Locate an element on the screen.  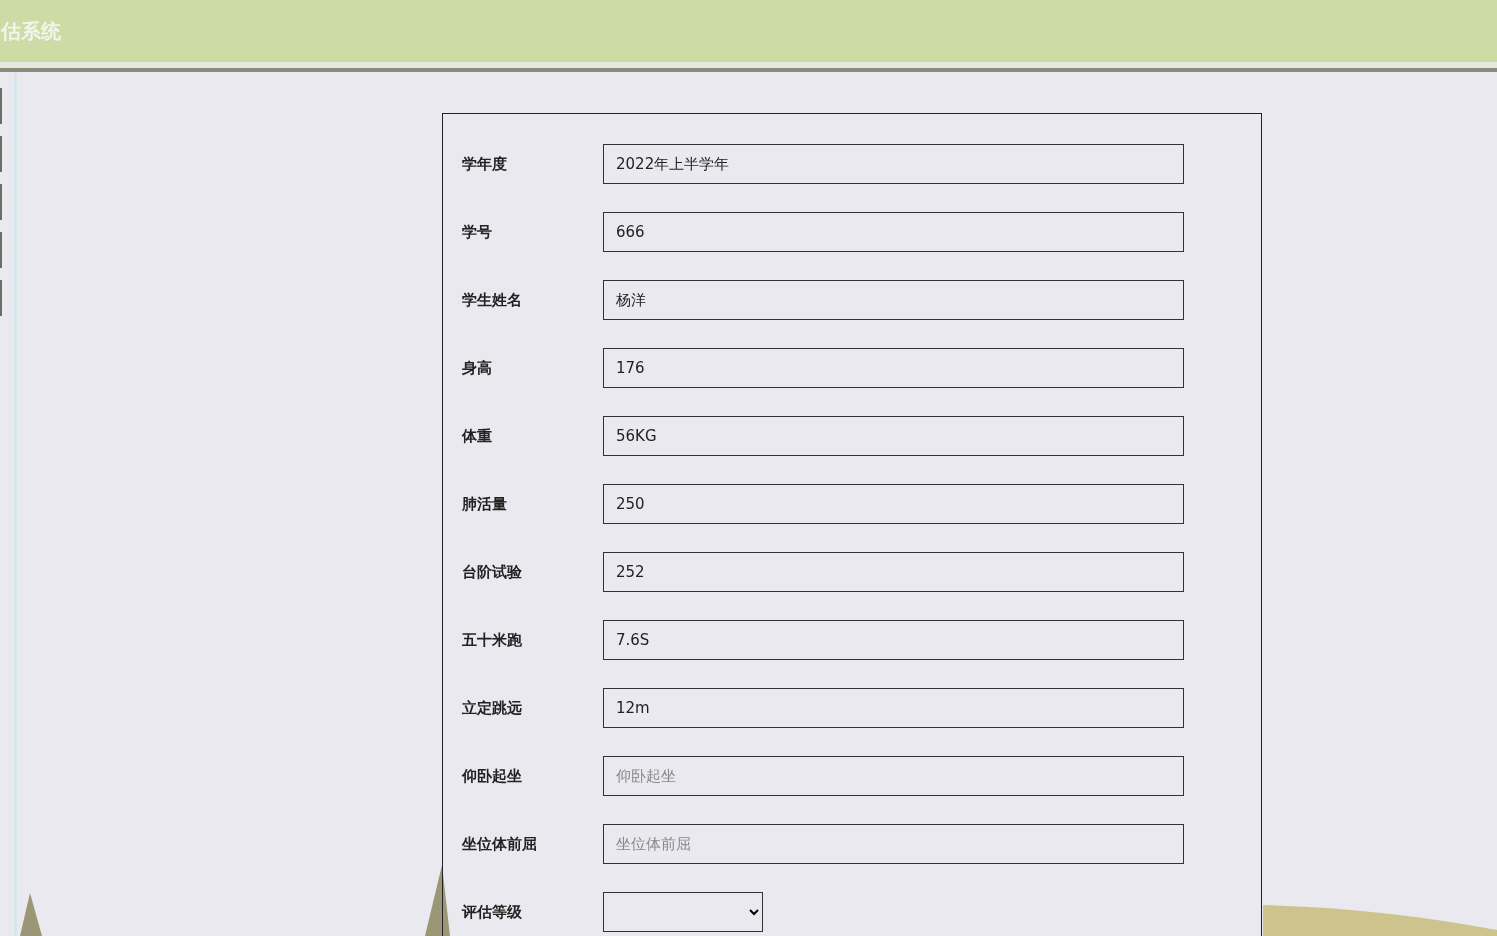
field-label: 身高 is located at coordinates (477, 368).